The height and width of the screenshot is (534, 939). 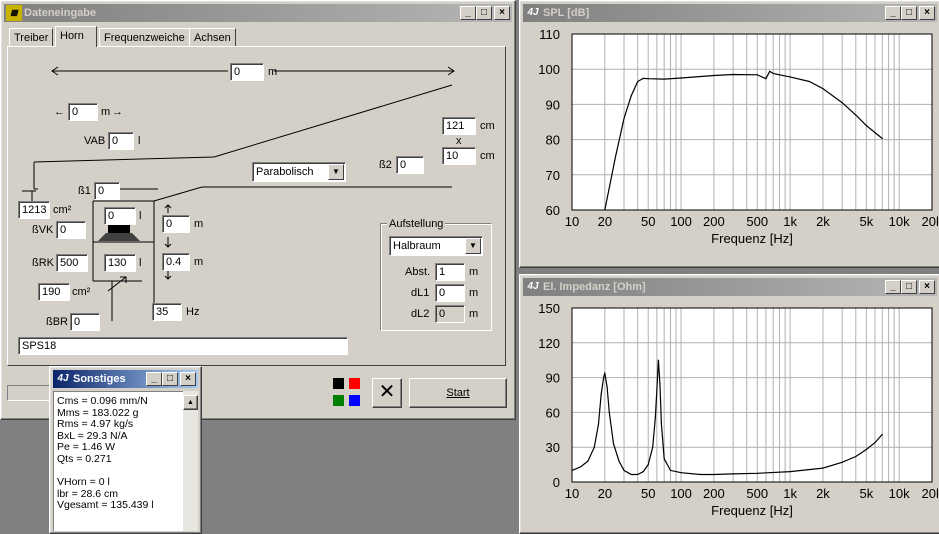 I want to click on cancel-button: ✕, so click(x=387, y=393).